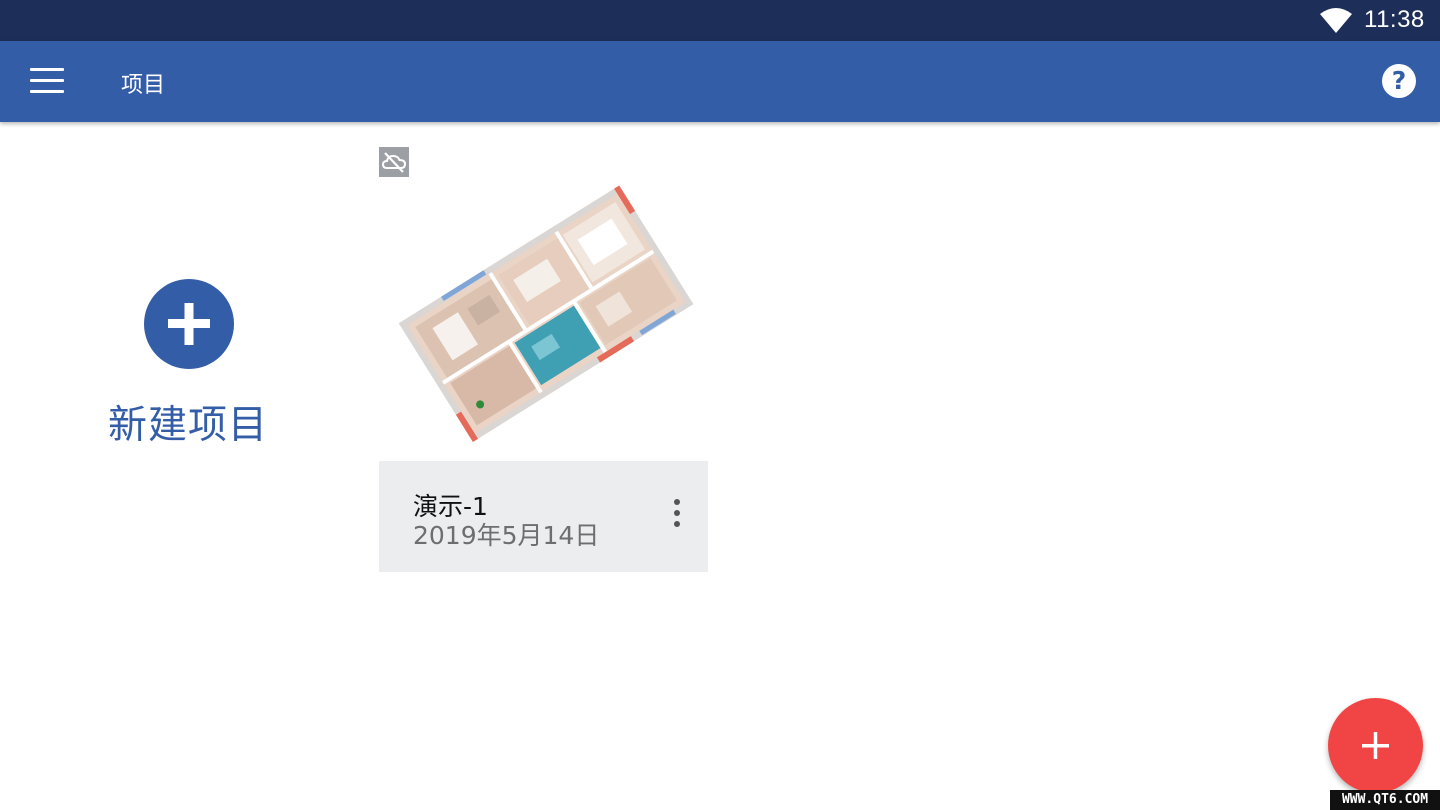 This screenshot has height=810, width=1440. Describe the element at coordinates (506, 535) in the screenshot. I see `project-date: 2019年5月14日` at that location.